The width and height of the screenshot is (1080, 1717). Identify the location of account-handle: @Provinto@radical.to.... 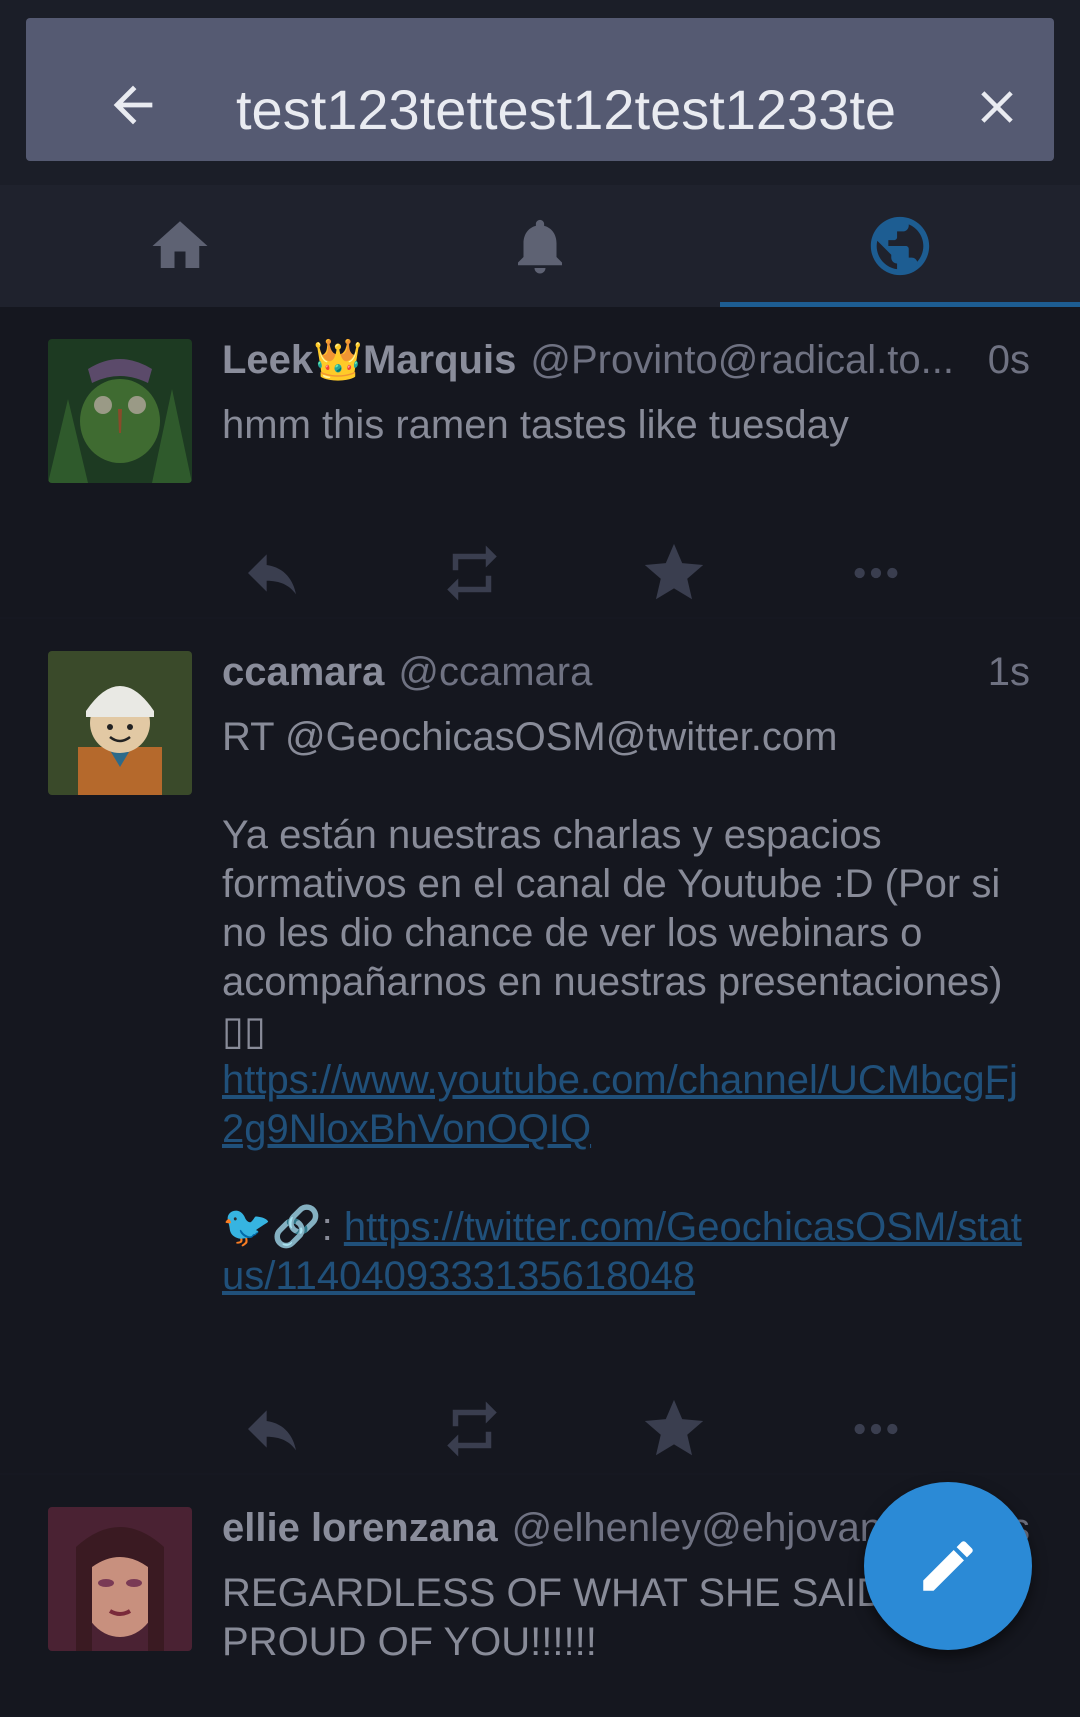
(742, 360).